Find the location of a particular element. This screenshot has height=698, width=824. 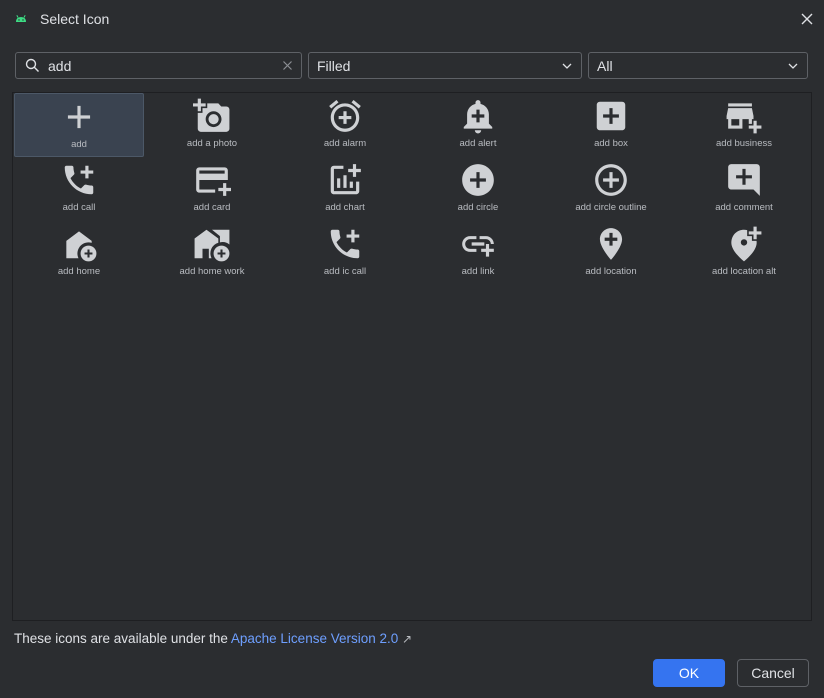

add-call-icon is located at coordinates (79, 180).